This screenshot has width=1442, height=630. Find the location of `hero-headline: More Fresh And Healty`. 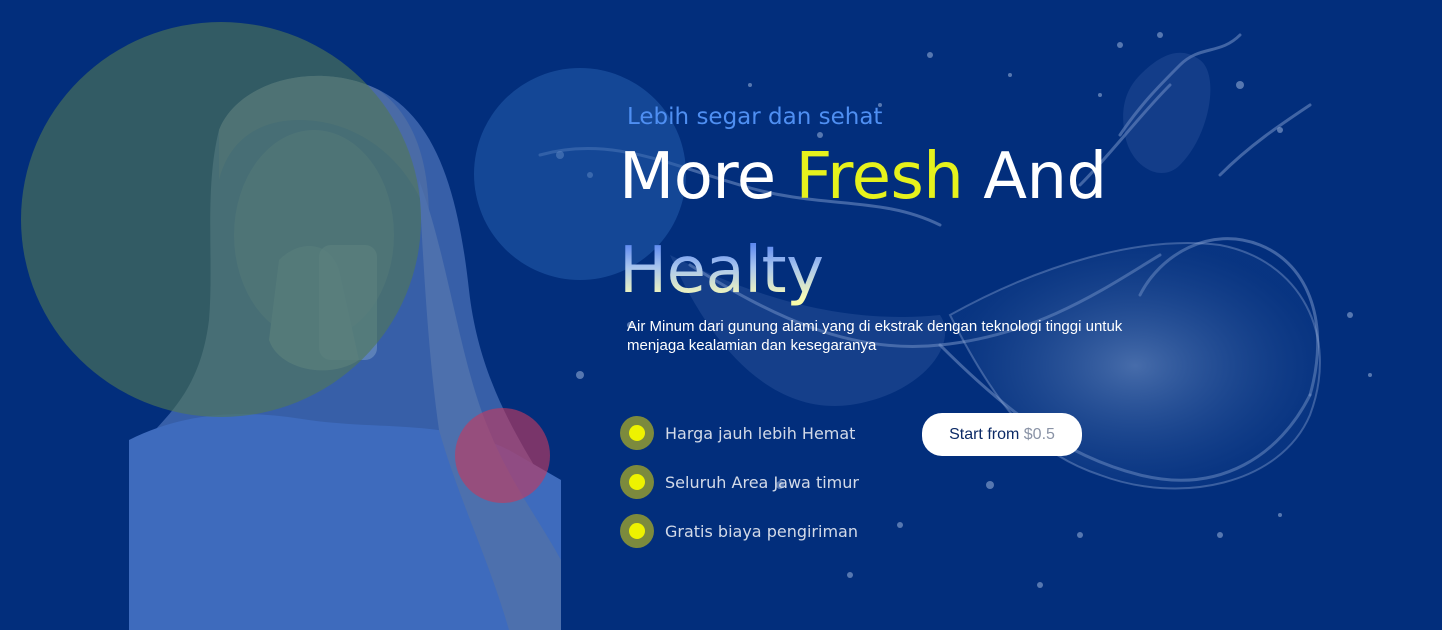

hero-headline: More Fresh And Healty is located at coordinates (929, 224).